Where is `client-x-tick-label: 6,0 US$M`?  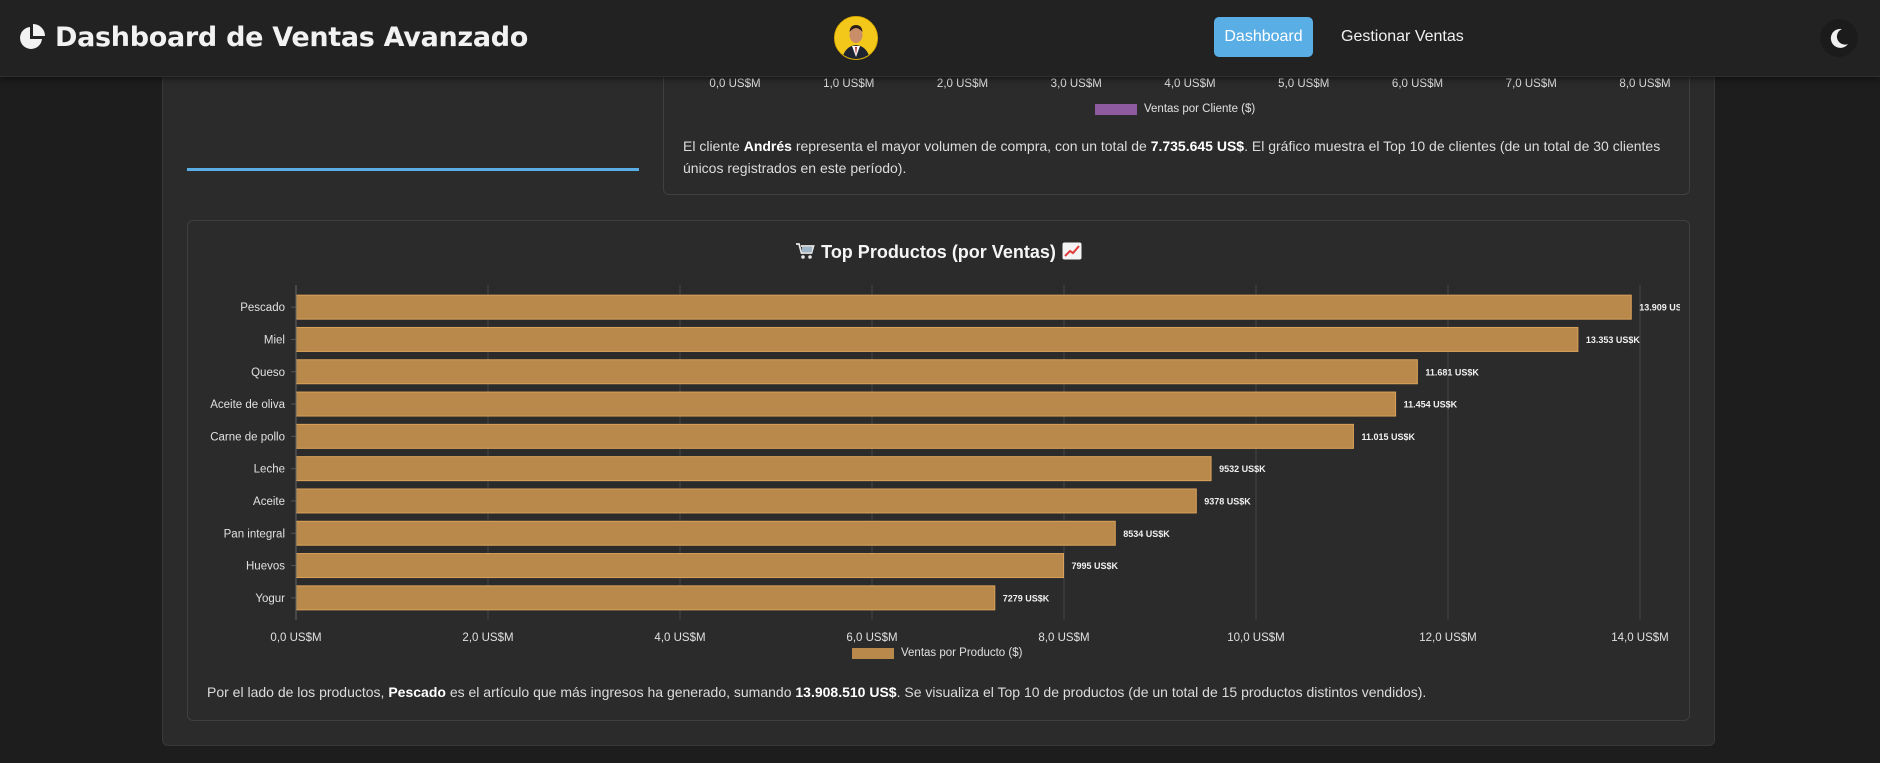
client-x-tick-label: 6,0 US$M is located at coordinates (1417, 84).